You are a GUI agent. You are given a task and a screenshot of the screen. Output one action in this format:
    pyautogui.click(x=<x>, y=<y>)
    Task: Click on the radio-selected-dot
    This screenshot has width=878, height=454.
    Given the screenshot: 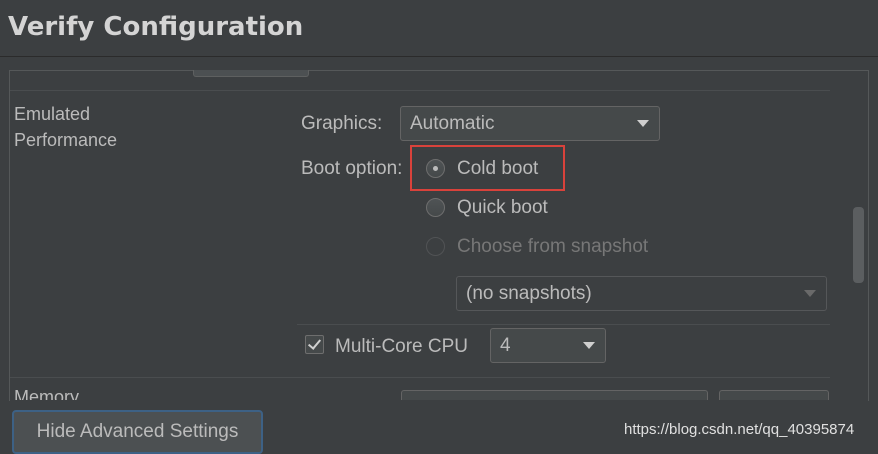 What is the action you would take?
    pyautogui.click(x=435, y=168)
    